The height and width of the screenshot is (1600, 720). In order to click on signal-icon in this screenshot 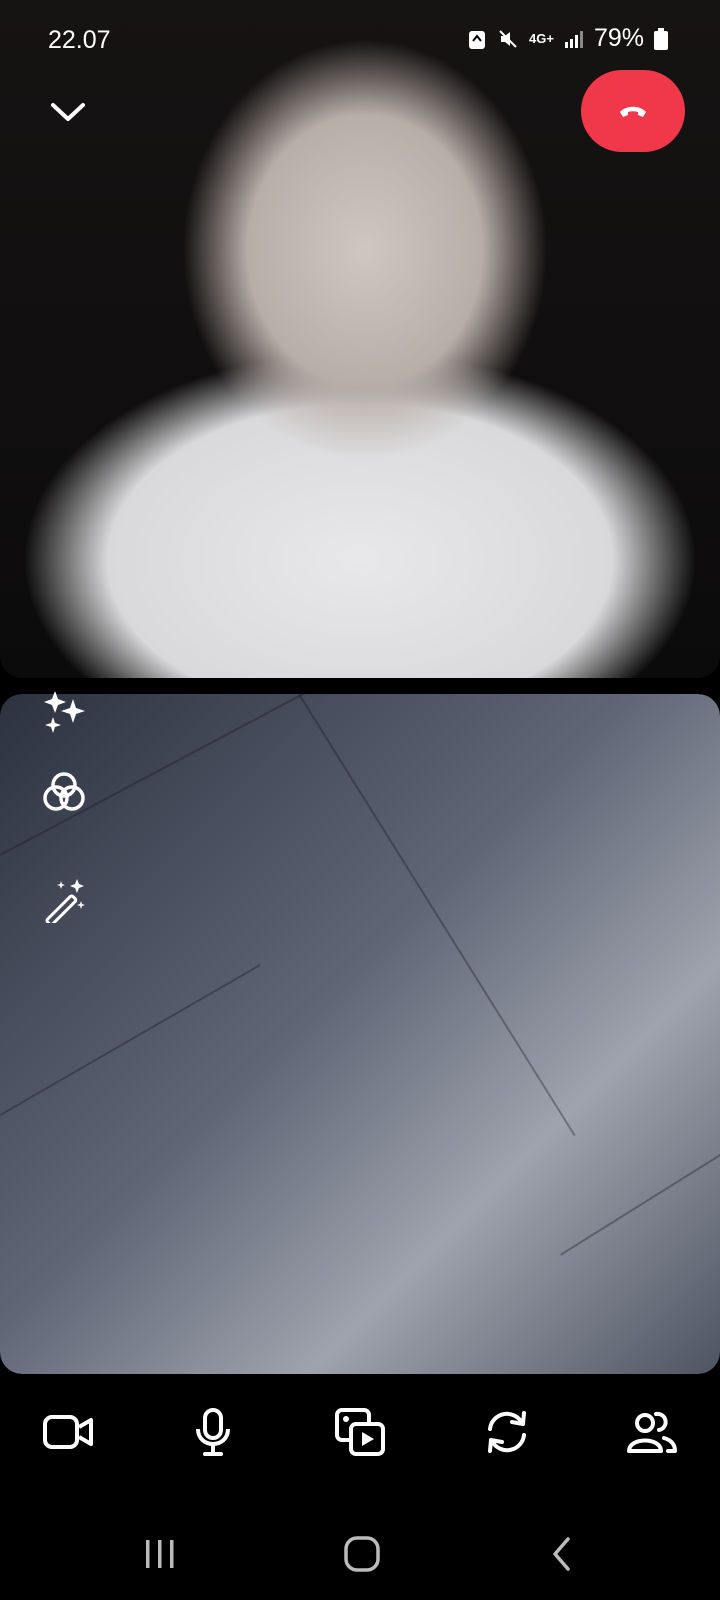, I will do `click(574, 39)`.